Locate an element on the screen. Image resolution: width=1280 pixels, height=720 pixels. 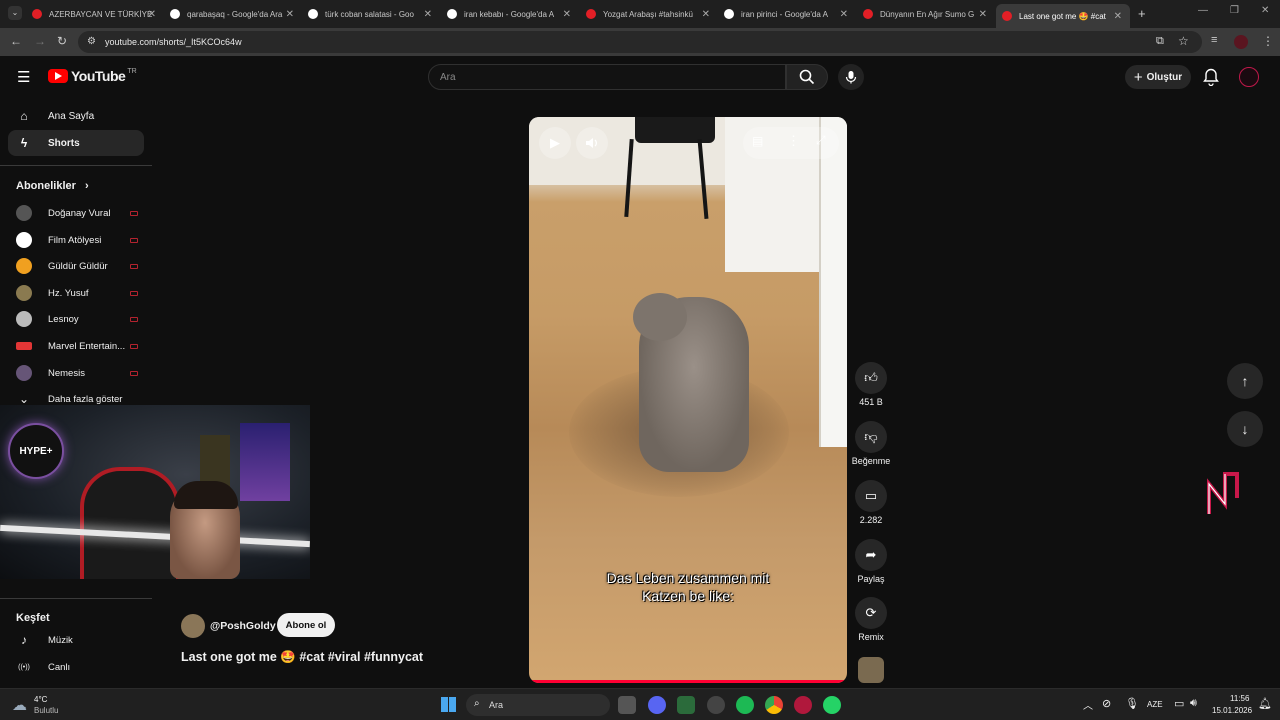
sidebar-item-music: ♪ Müzik is located at coordinates (77, 640).